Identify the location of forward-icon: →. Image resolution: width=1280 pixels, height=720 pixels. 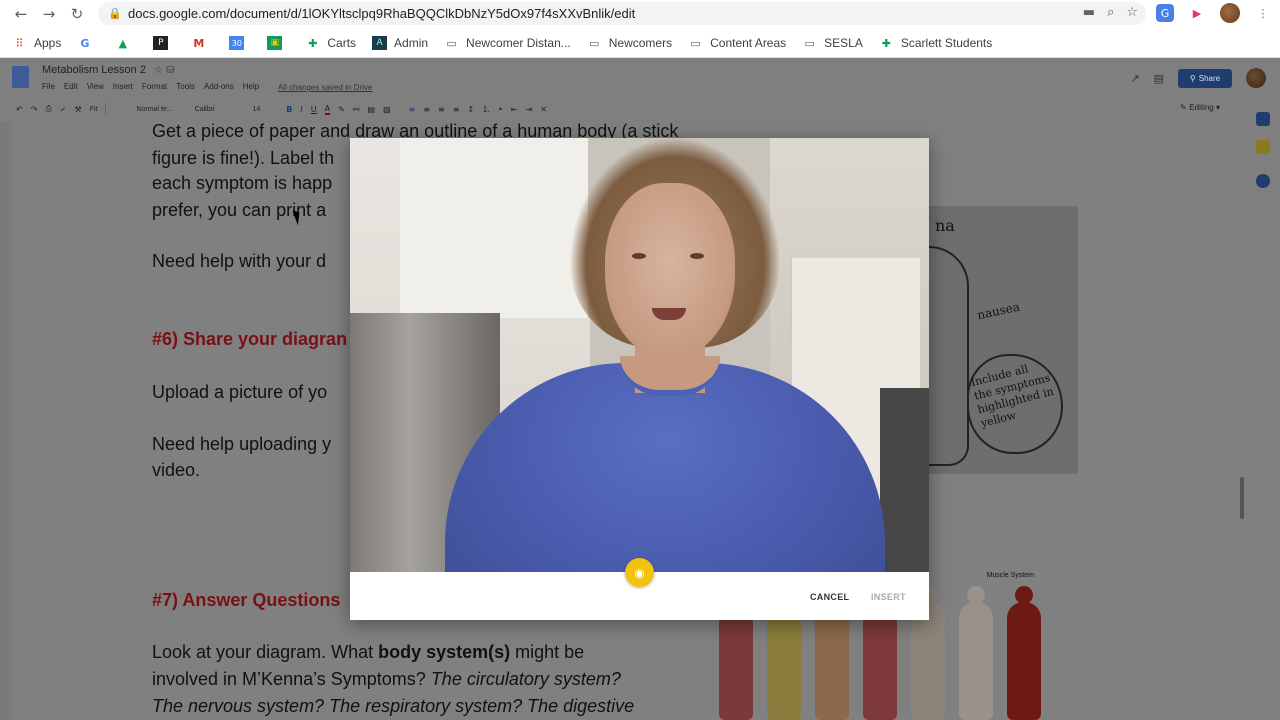
(49, 14).